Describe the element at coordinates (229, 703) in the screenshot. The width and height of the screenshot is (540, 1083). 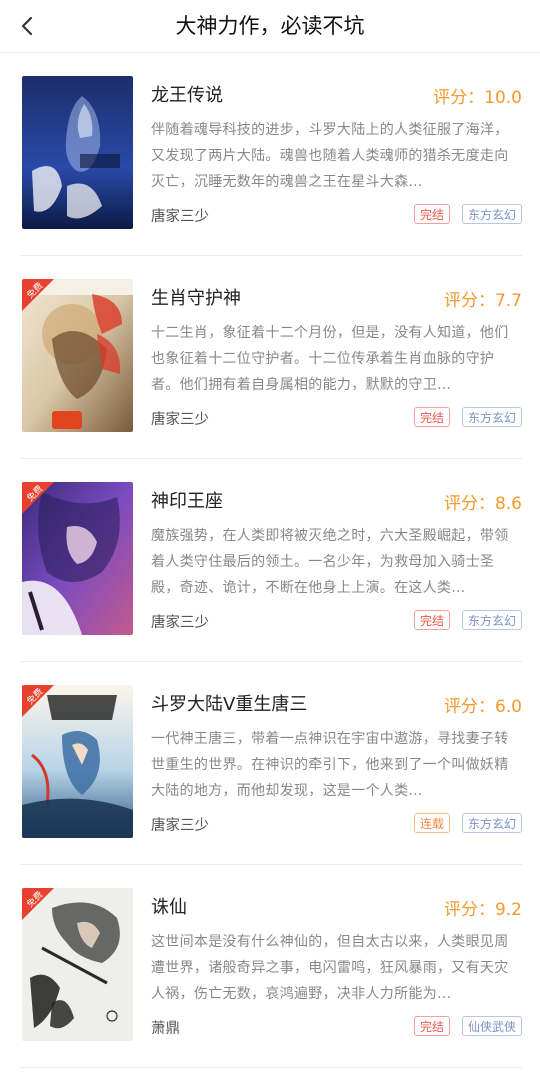
I see `book-title: 斗罗大陆V重生唐三` at that location.